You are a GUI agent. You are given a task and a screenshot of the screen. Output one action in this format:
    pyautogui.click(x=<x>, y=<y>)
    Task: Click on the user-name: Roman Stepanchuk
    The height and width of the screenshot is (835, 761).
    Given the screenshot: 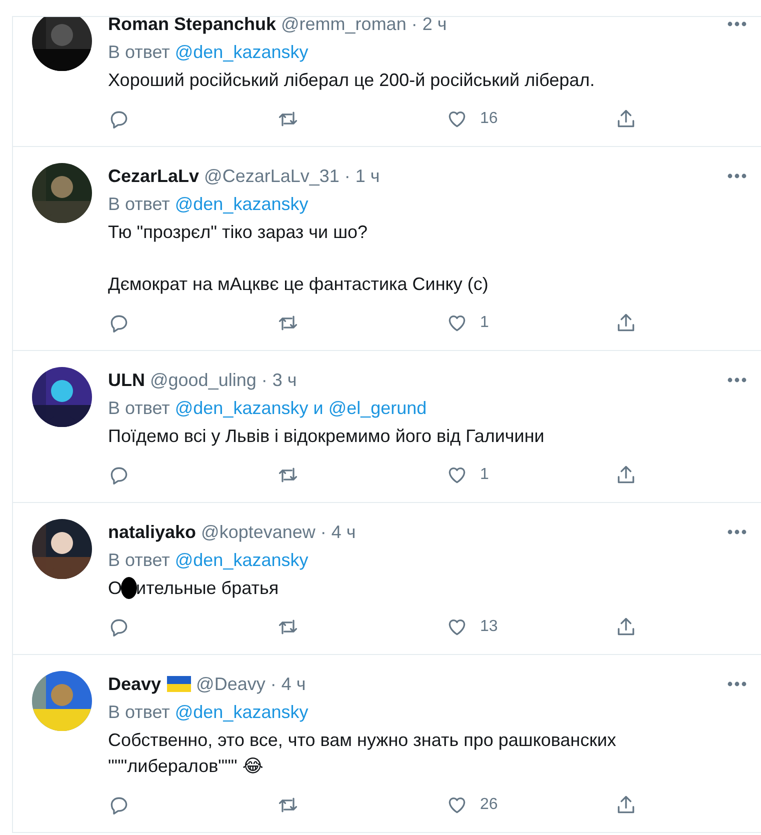 What is the action you would take?
    pyautogui.click(x=192, y=24)
    